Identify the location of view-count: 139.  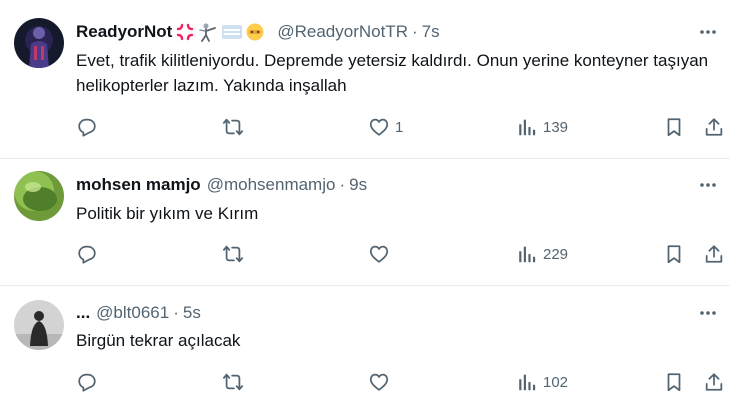
(556, 127).